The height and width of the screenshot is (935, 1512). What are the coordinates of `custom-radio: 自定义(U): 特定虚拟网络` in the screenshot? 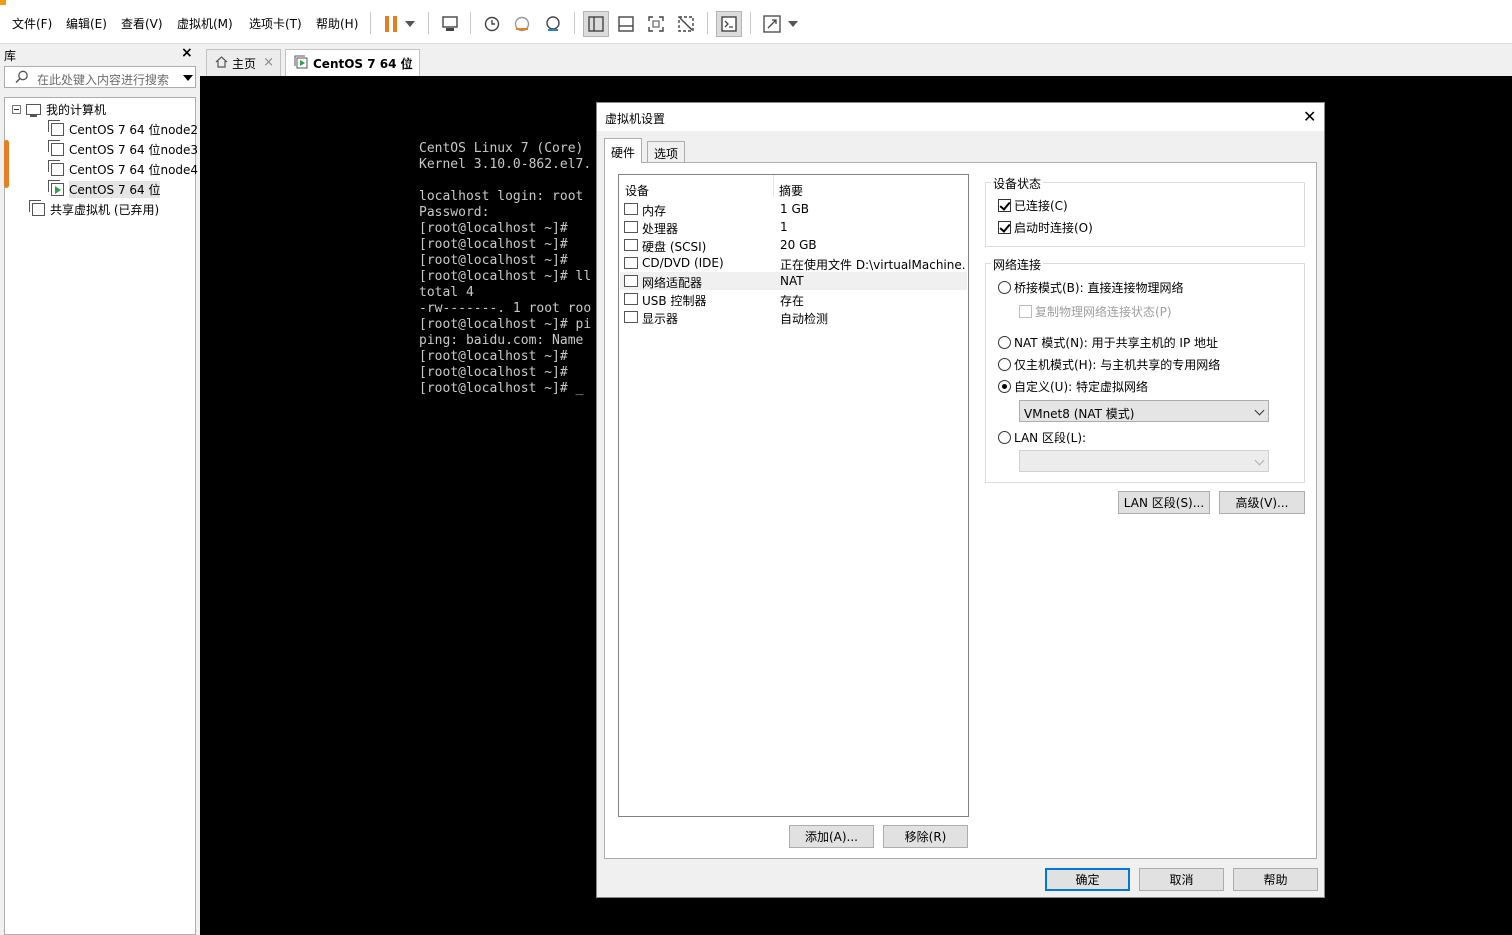 It's located at (1073, 386).